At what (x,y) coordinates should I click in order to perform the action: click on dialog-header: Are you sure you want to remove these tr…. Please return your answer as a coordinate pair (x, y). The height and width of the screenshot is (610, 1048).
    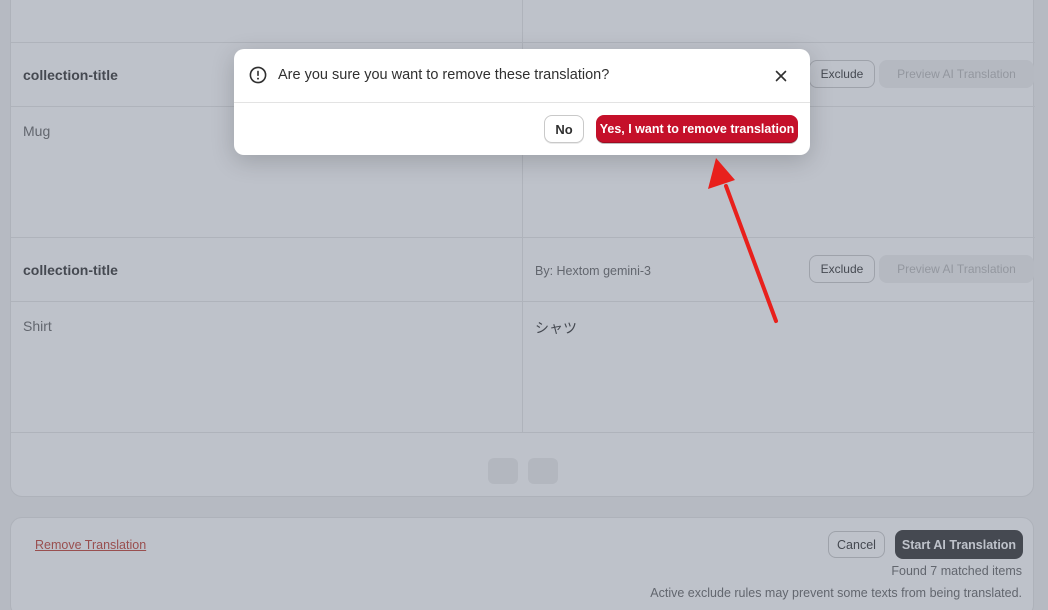
    Looking at the image, I should click on (522, 76).